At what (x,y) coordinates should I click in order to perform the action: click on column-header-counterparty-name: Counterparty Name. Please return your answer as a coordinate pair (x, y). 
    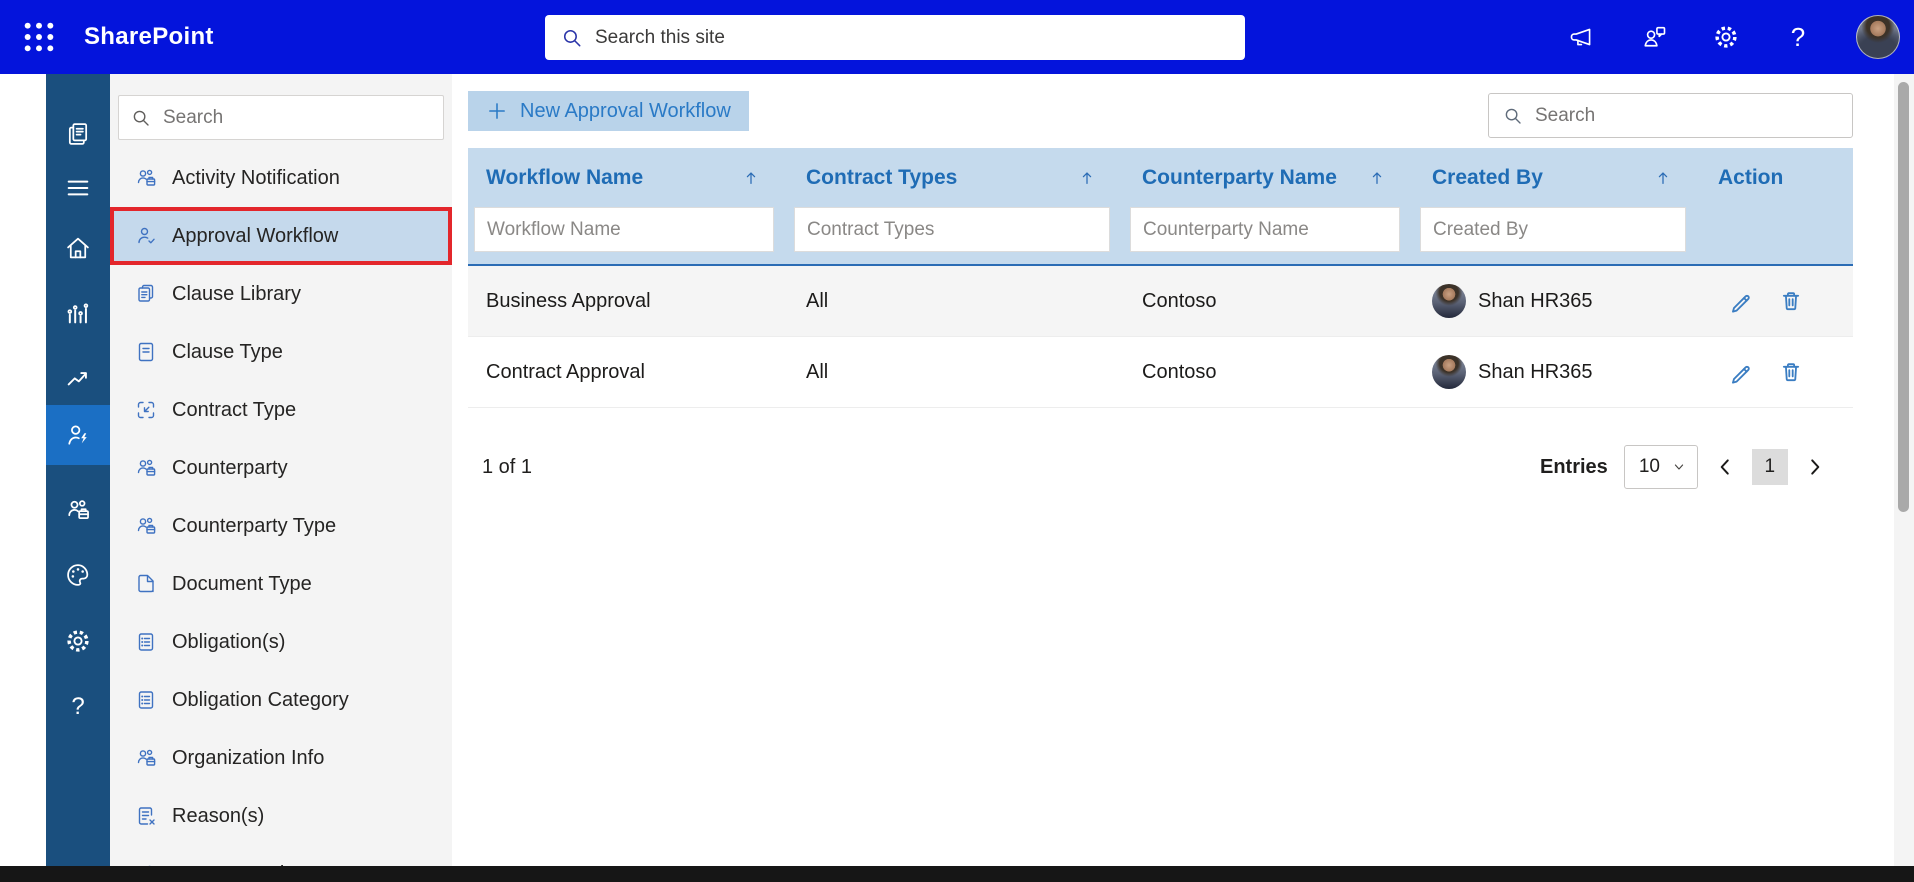
    Looking at the image, I should click on (1269, 178).